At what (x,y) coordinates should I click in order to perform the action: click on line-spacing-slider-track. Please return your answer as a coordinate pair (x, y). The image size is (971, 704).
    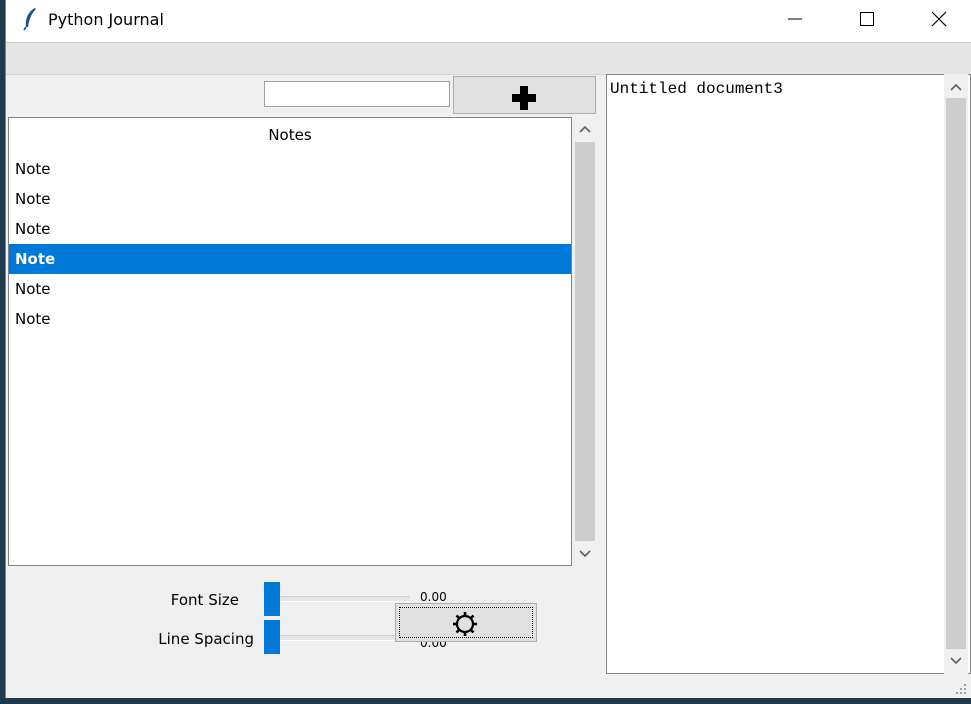
    Looking at the image, I should click on (337, 638).